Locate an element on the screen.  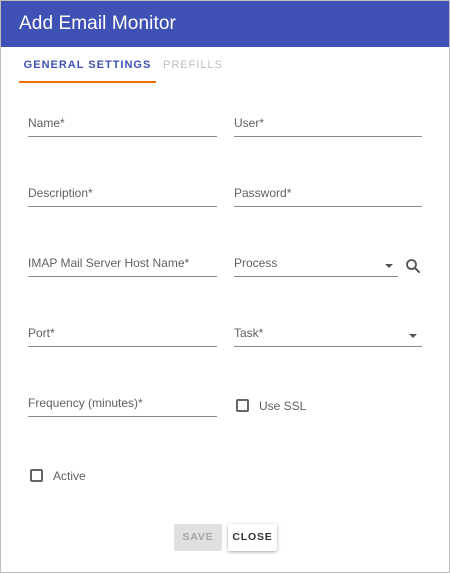
name-field-label: Name* is located at coordinates (46, 123).